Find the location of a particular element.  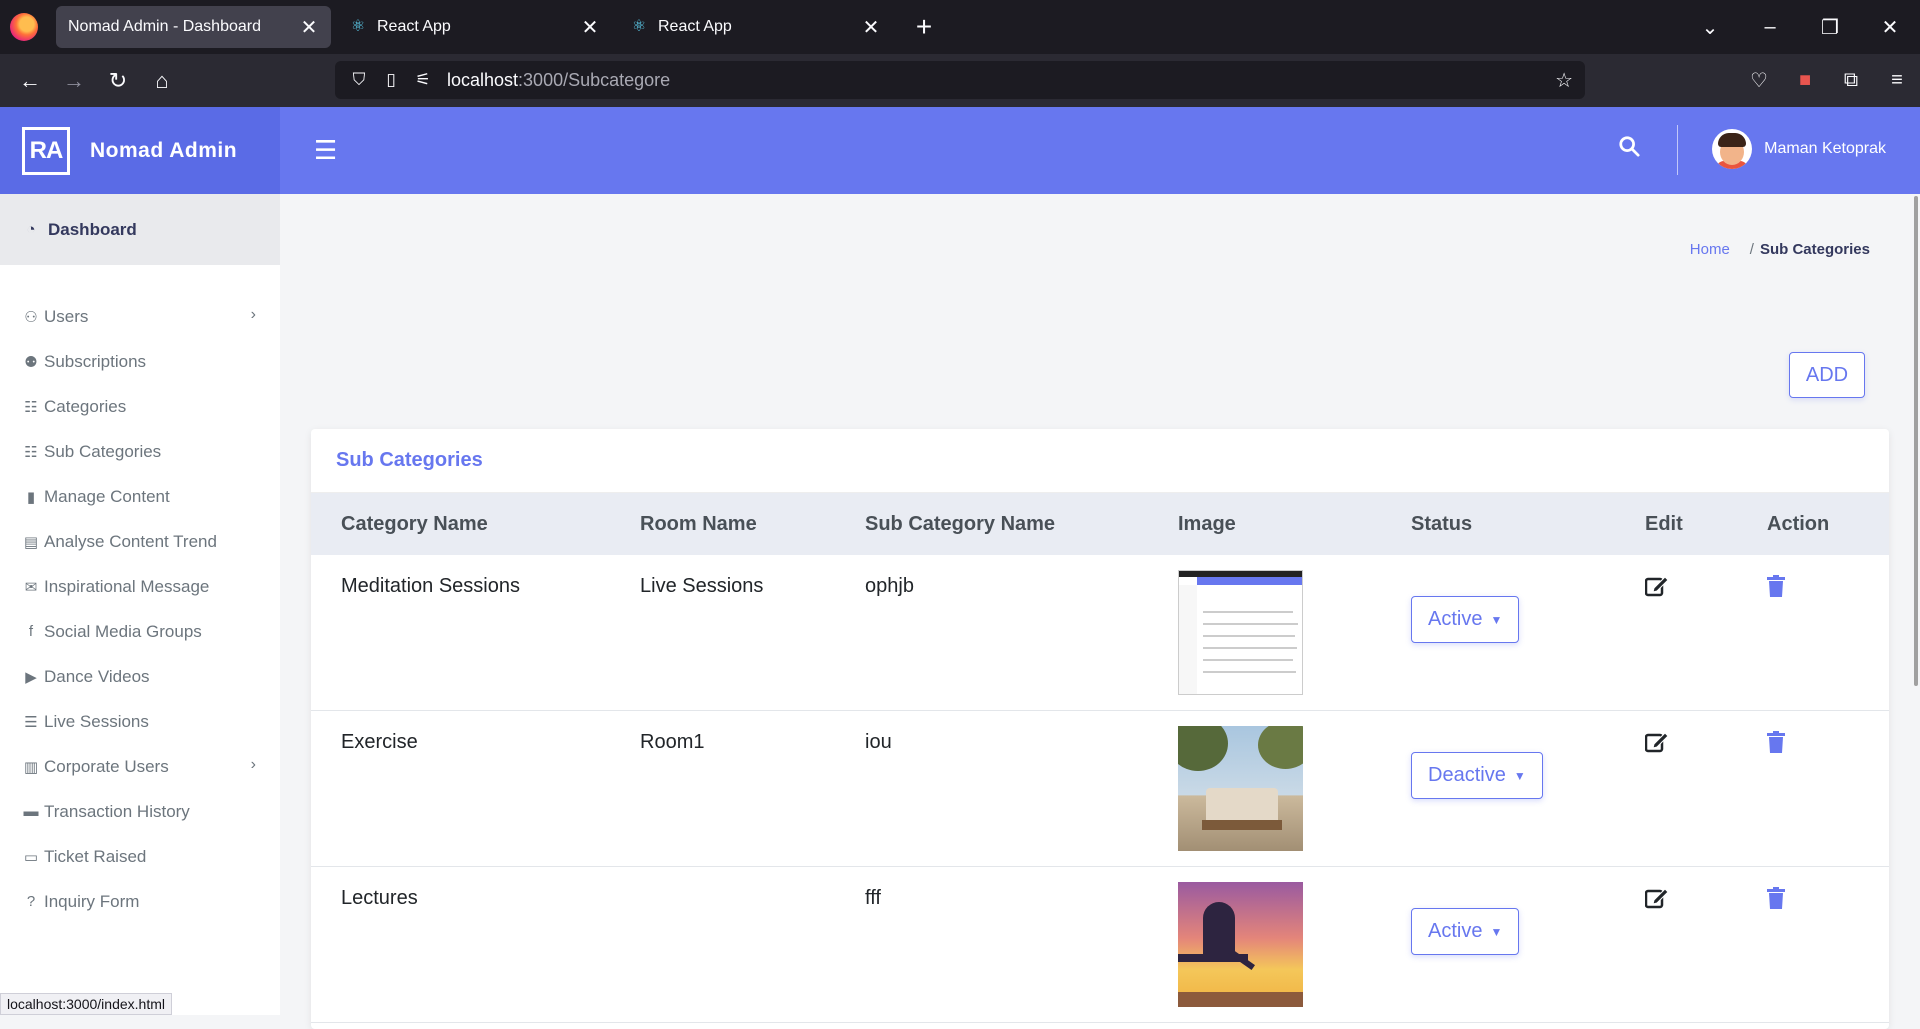

avatar is located at coordinates (1732, 149).